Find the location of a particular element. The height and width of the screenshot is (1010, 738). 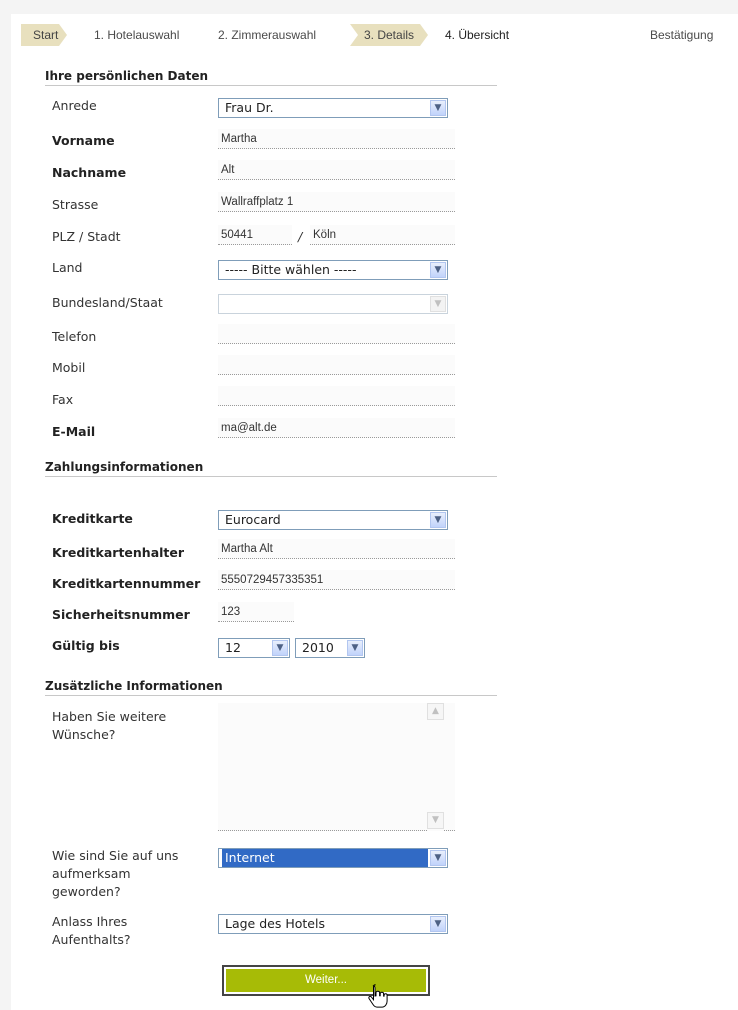

telefon-label: Telefon is located at coordinates (74, 336).